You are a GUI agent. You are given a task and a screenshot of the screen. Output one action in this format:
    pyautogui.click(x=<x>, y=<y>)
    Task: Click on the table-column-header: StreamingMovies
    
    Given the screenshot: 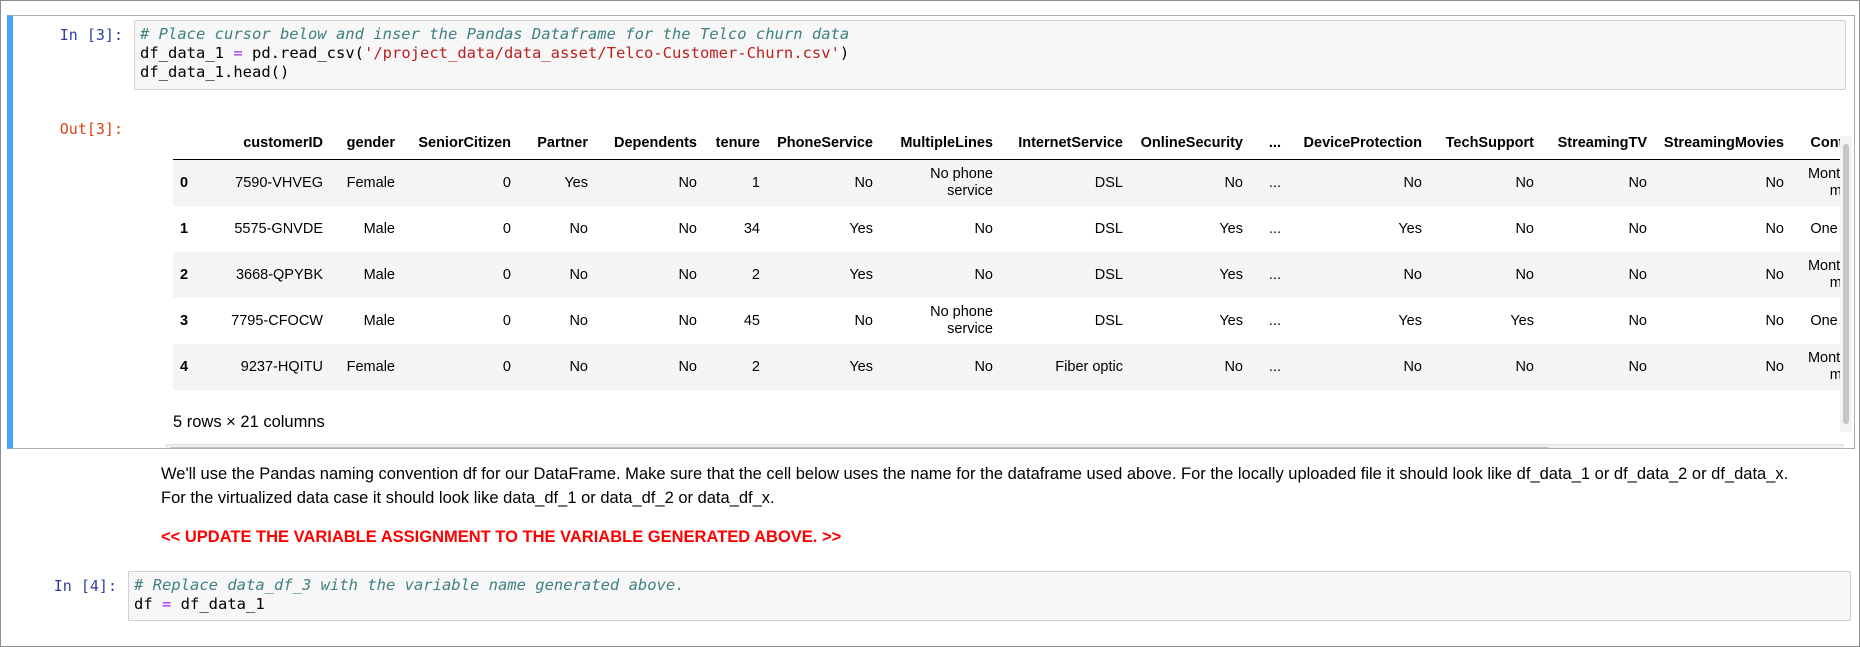 What is the action you would take?
    pyautogui.click(x=1722, y=143)
    